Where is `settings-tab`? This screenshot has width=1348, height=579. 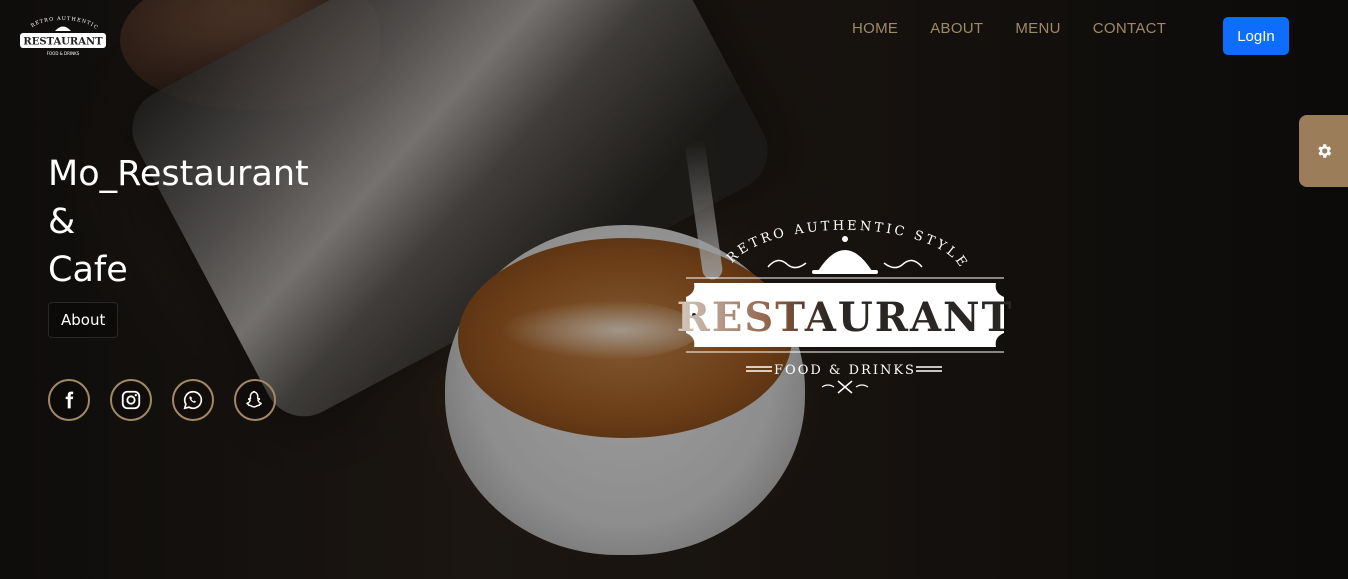 settings-tab is located at coordinates (1323, 151).